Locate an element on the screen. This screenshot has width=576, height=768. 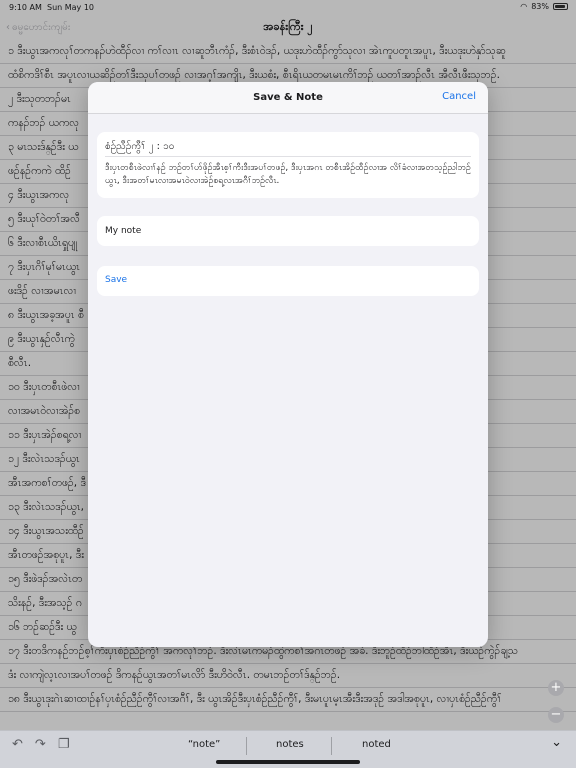
note-field-card is located at coordinates (288, 231).